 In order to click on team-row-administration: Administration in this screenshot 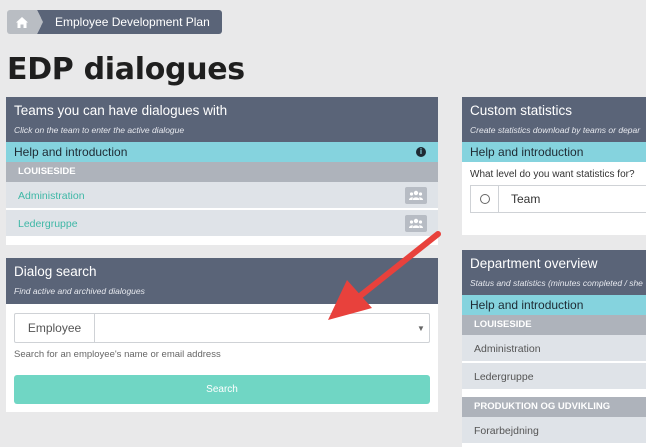, I will do `click(222, 196)`.